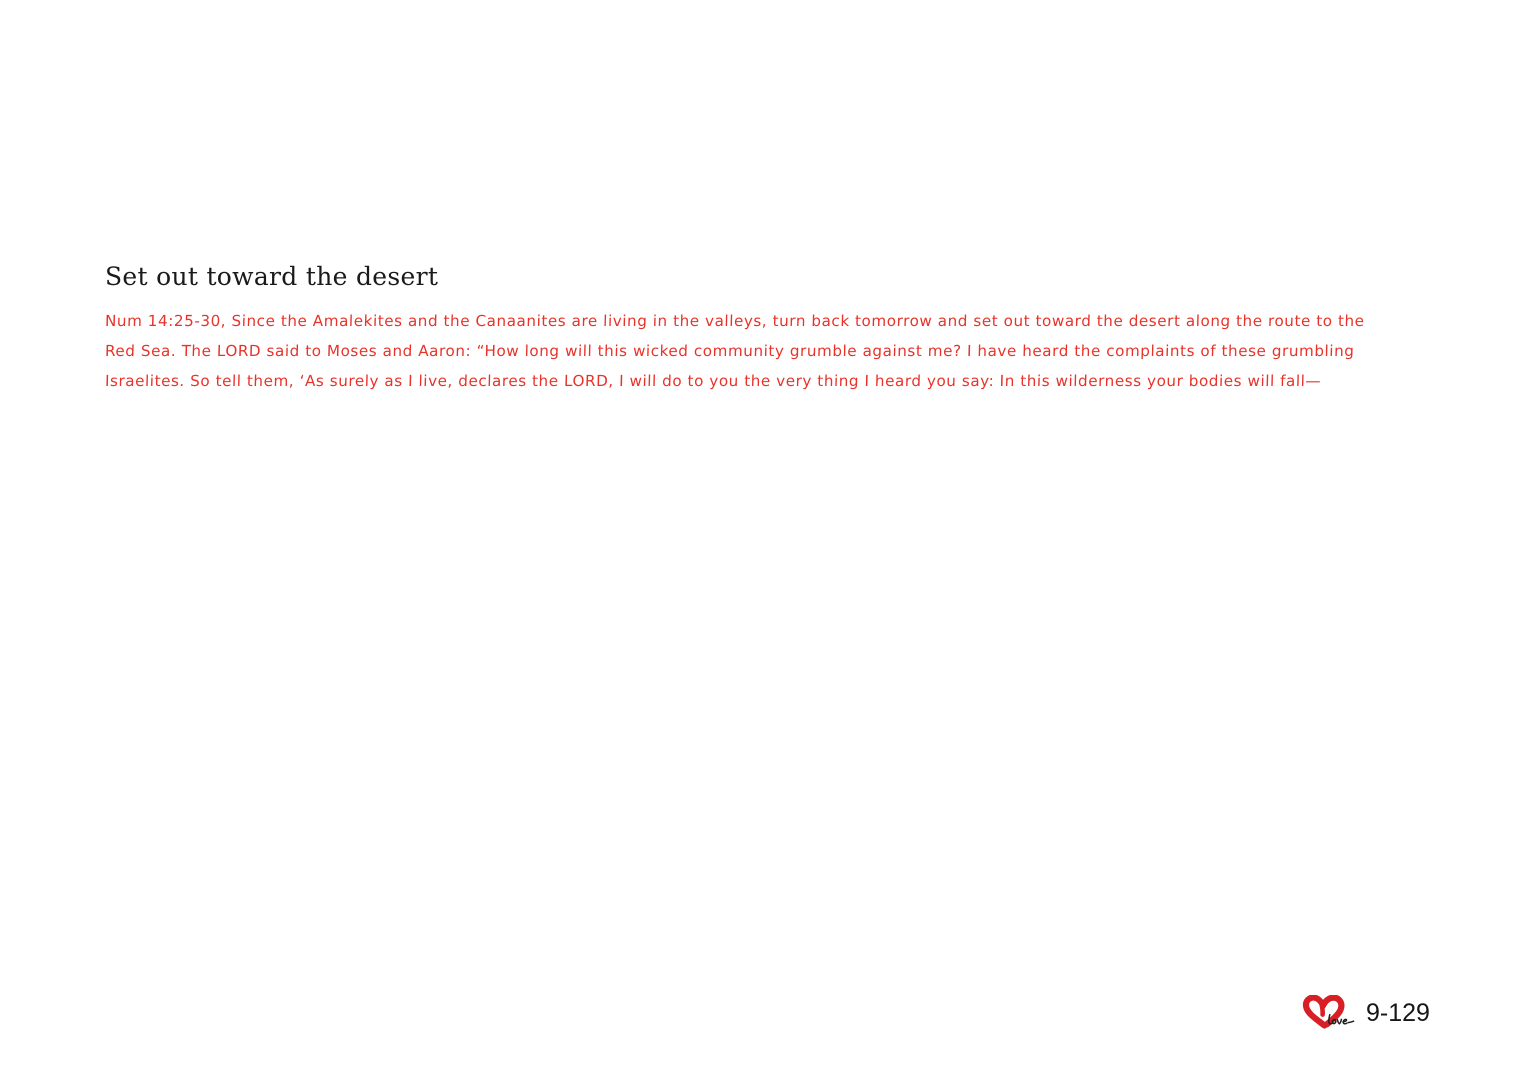  Describe the element at coordinates (1328, 1012) in the screenshot. I see `heart-icon` at that location.